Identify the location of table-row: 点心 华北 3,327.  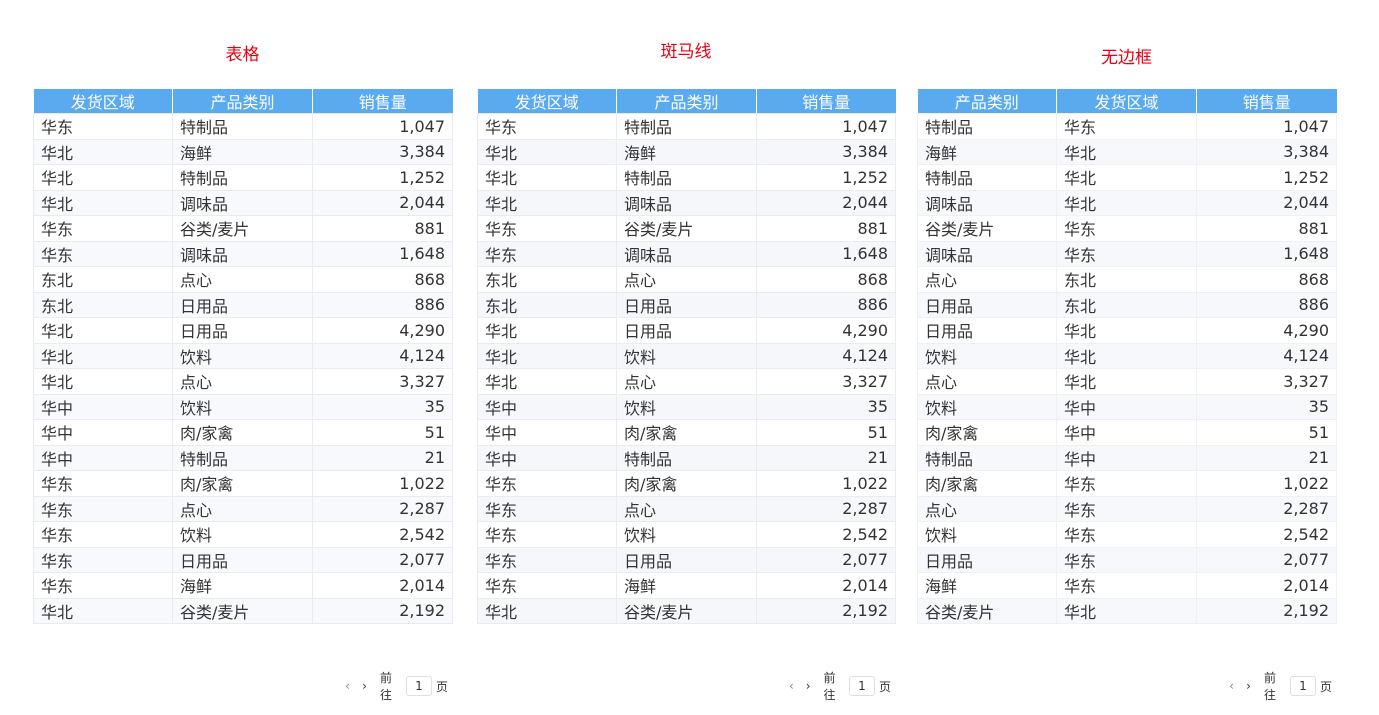
(1127, 381).